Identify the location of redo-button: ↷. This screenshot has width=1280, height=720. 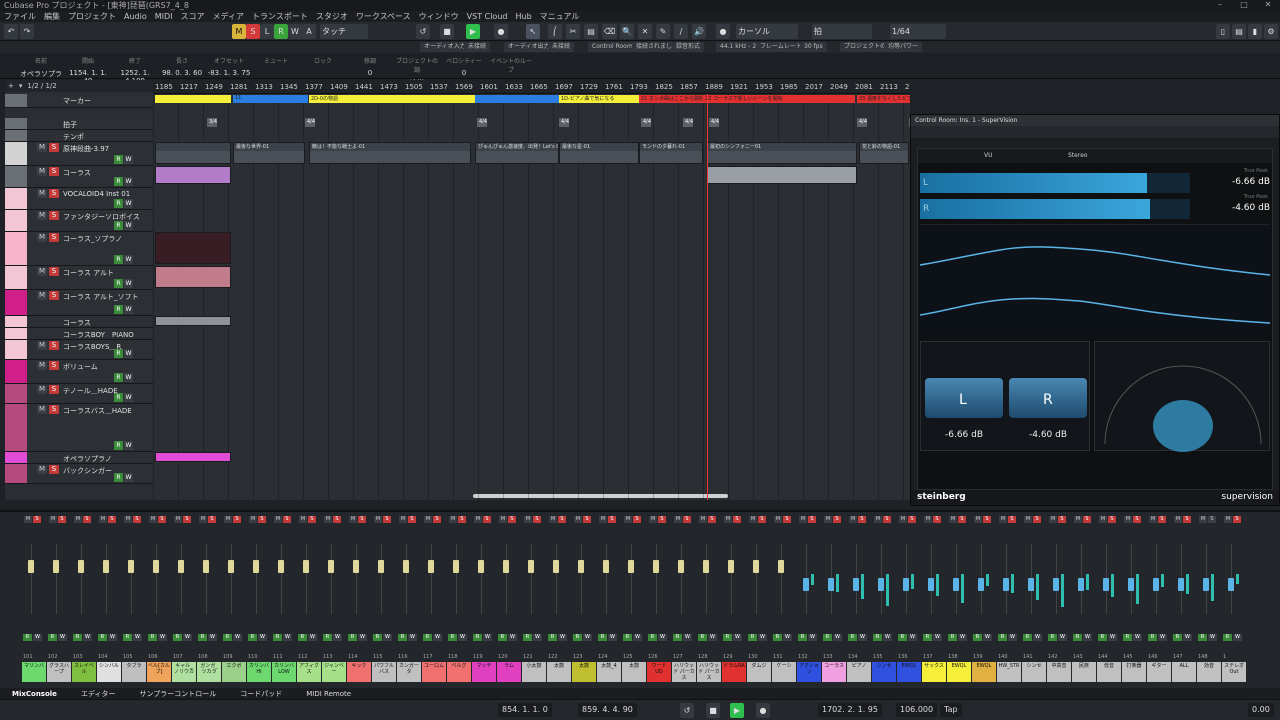
(27, 31).